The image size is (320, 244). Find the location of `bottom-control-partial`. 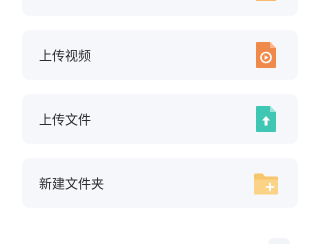

bottom-control-partial is located at coordinates (279, 241).